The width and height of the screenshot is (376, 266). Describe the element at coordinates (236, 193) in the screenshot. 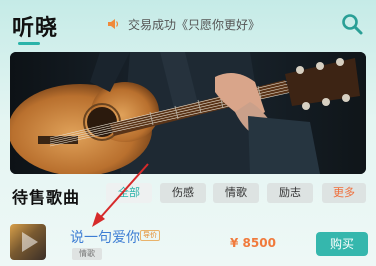

I see `chip-love-song: 情歌` at that location.